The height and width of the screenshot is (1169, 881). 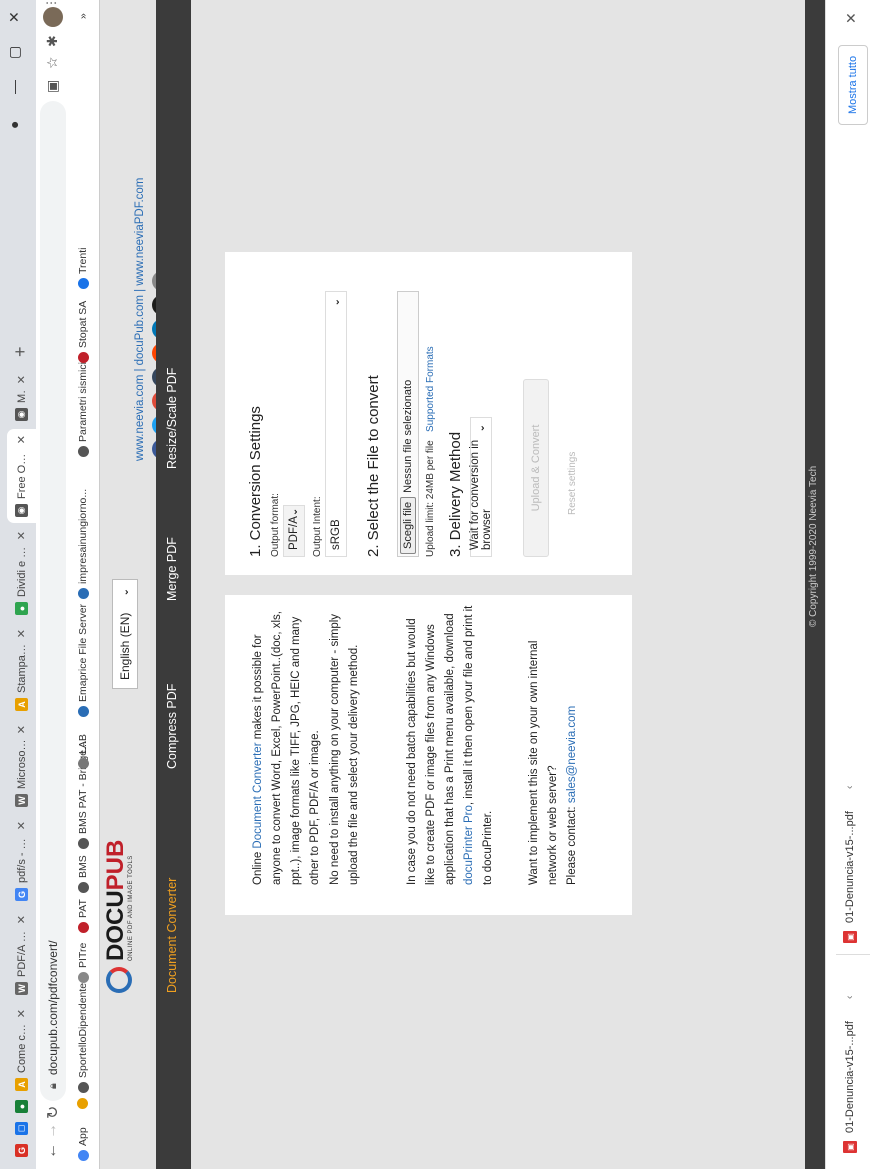 What do you see at coordinates (83, 866) in the screenshot?
I see `bookmark-label: BMS` at bounding box center [83, 866].